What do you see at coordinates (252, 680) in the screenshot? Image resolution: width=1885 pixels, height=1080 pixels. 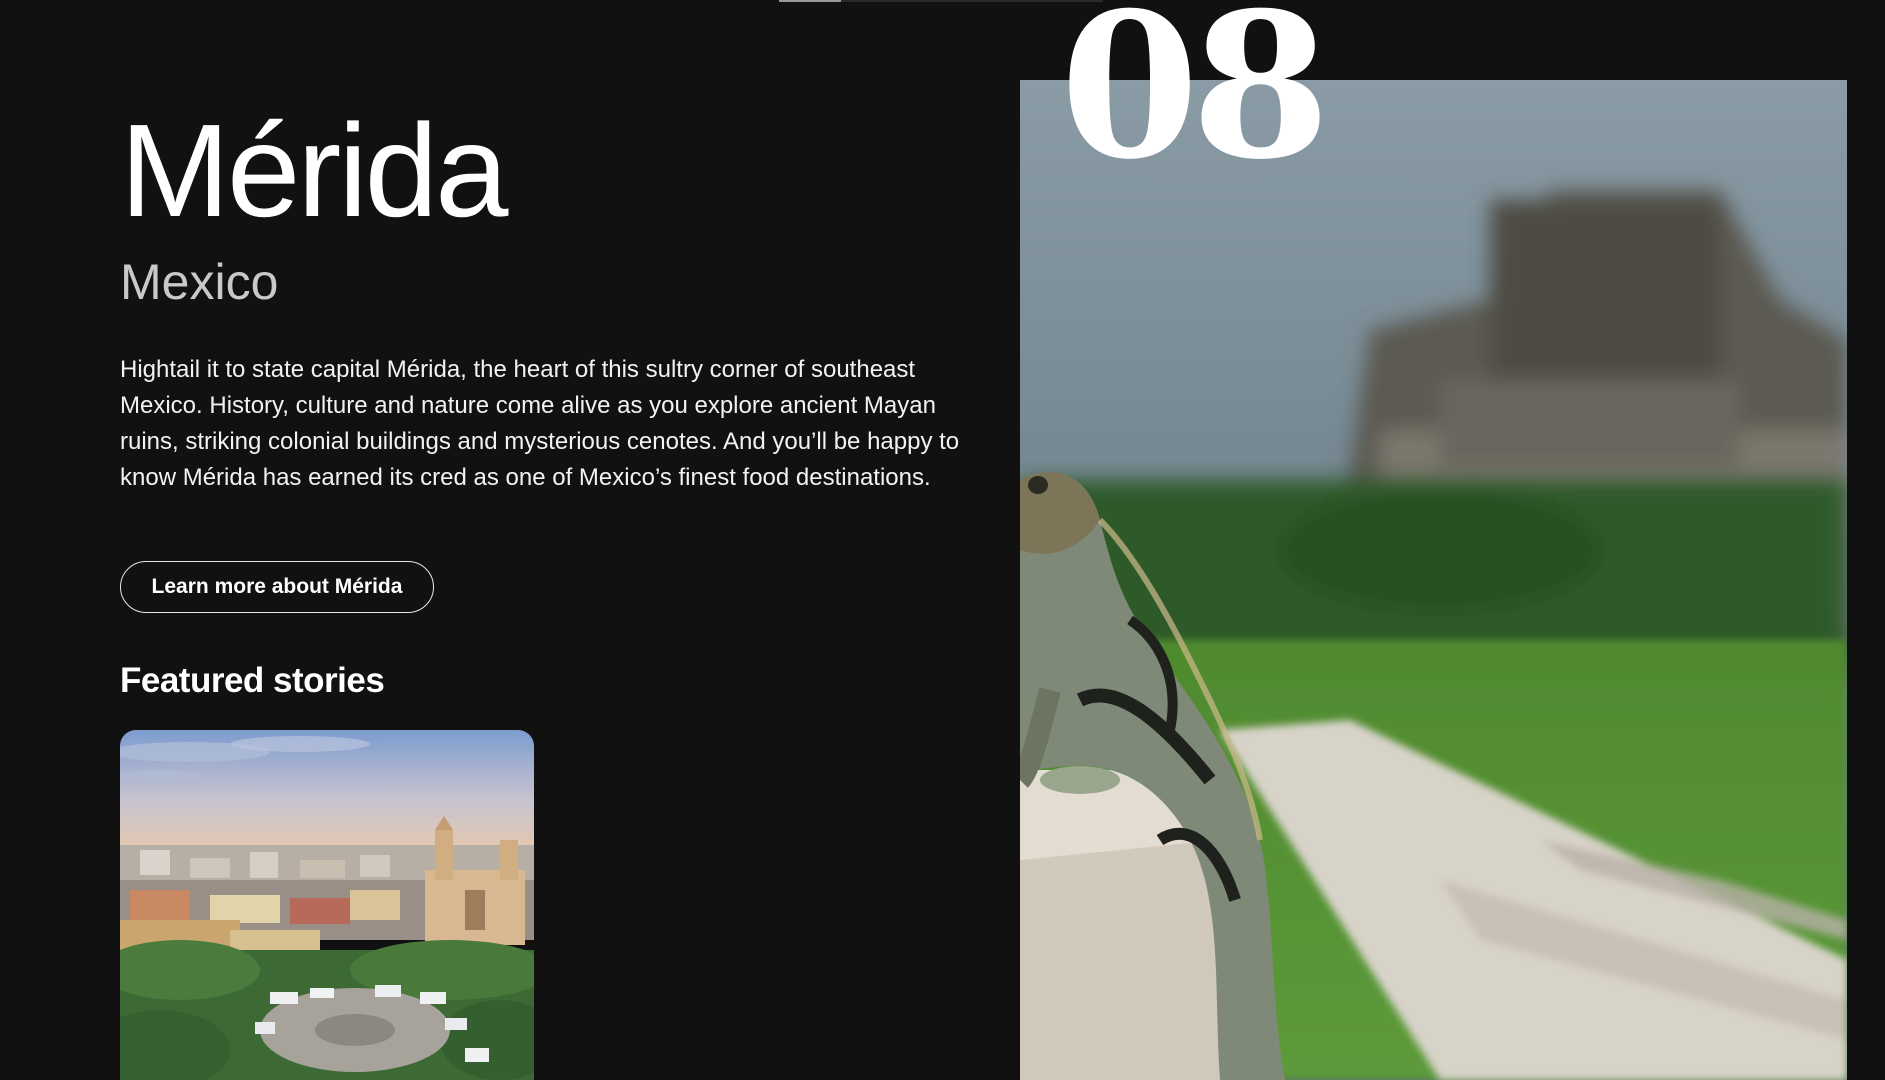 I see `featured-stories-heading: Featured stories` at bounding box center [252, 680].